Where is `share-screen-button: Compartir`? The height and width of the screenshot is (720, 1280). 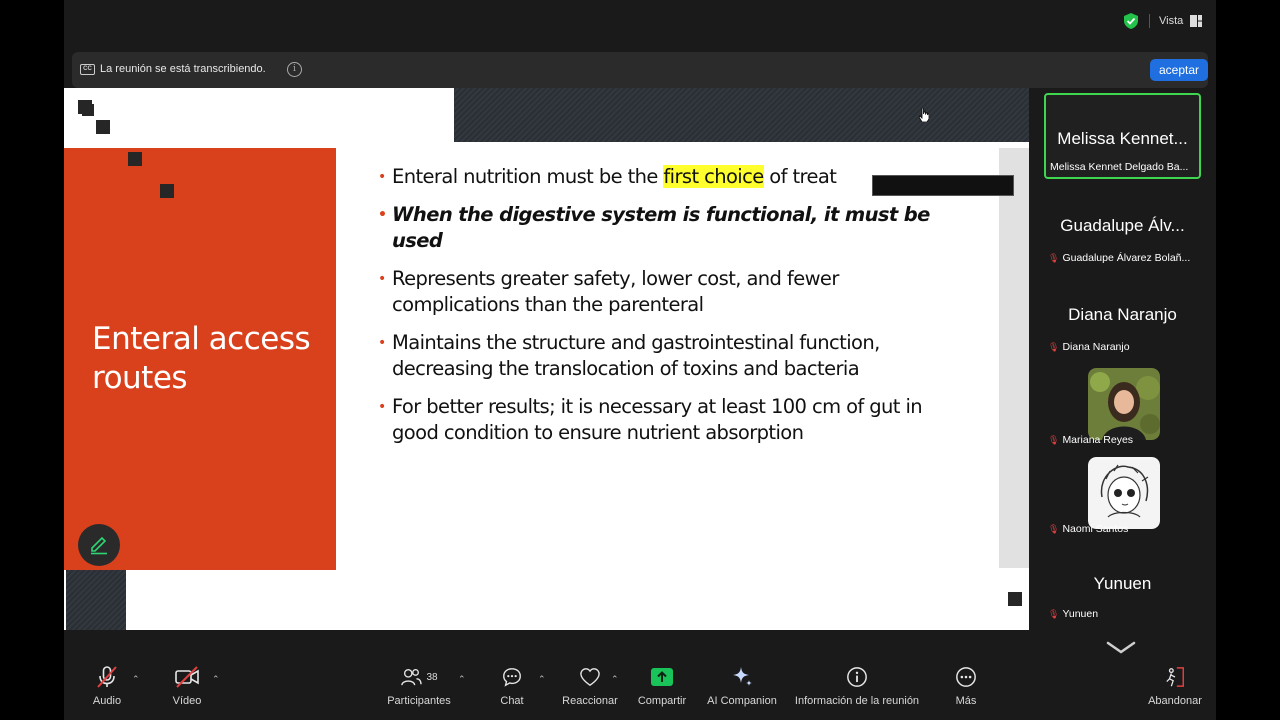 share-screen-button: Compartir is located at coordinates (662, 685).